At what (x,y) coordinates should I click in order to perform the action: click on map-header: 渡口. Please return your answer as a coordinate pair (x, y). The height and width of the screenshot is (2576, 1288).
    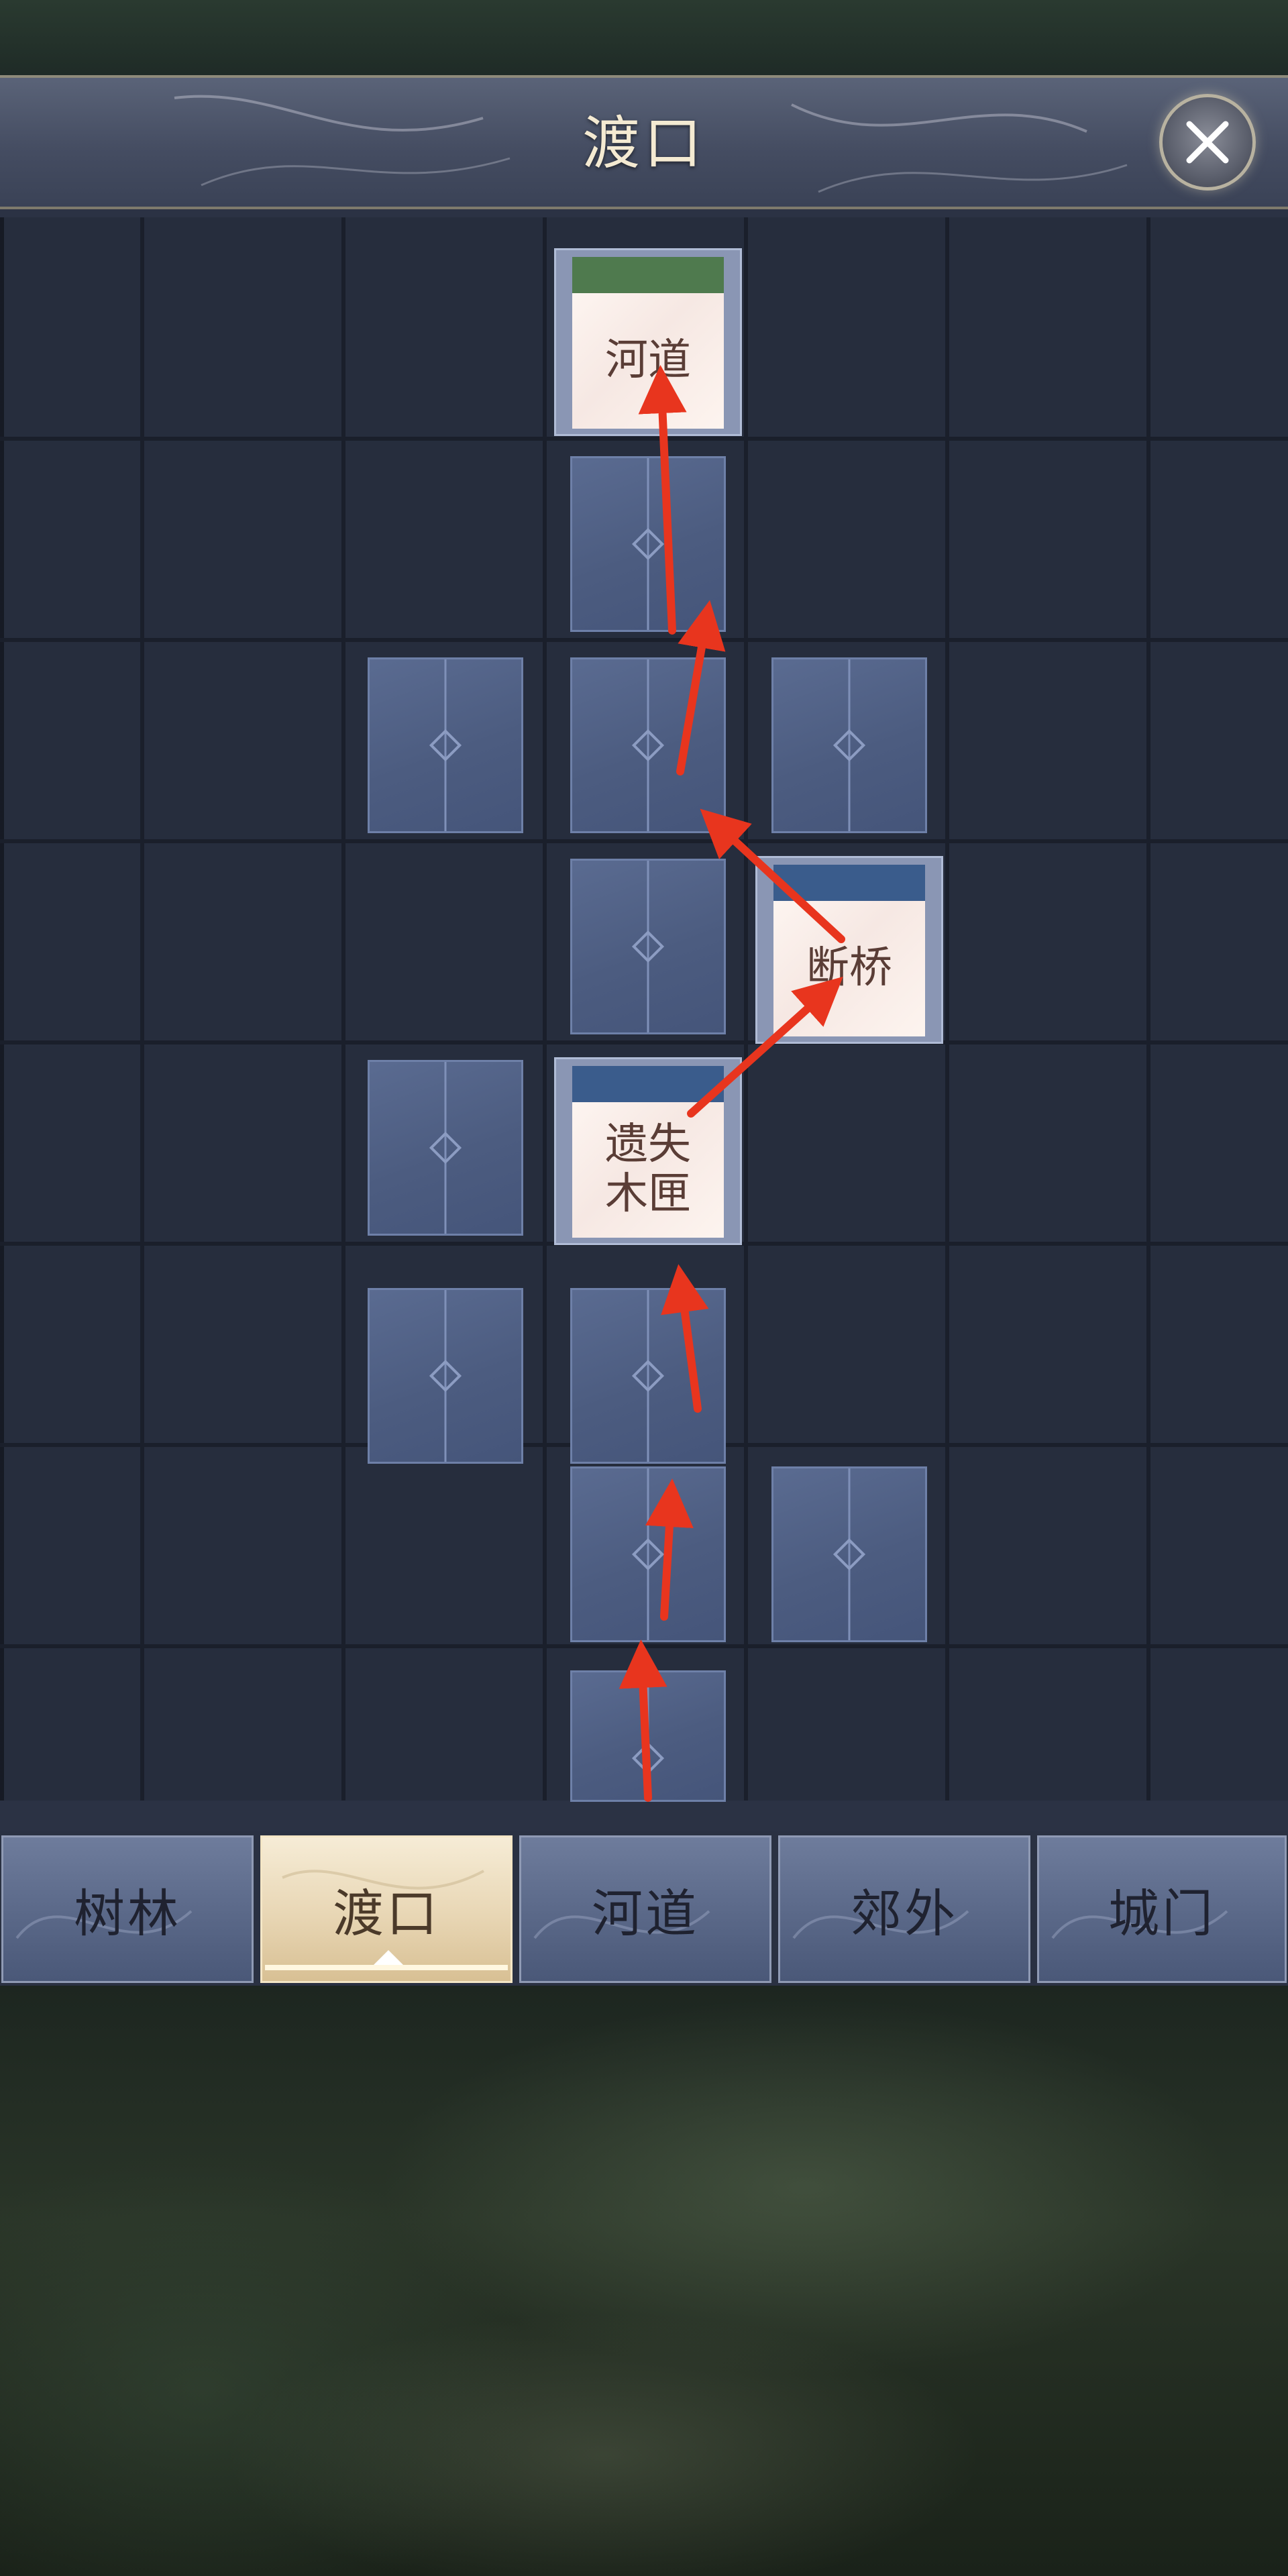
    Looking at the image, I should click on (644, 142).